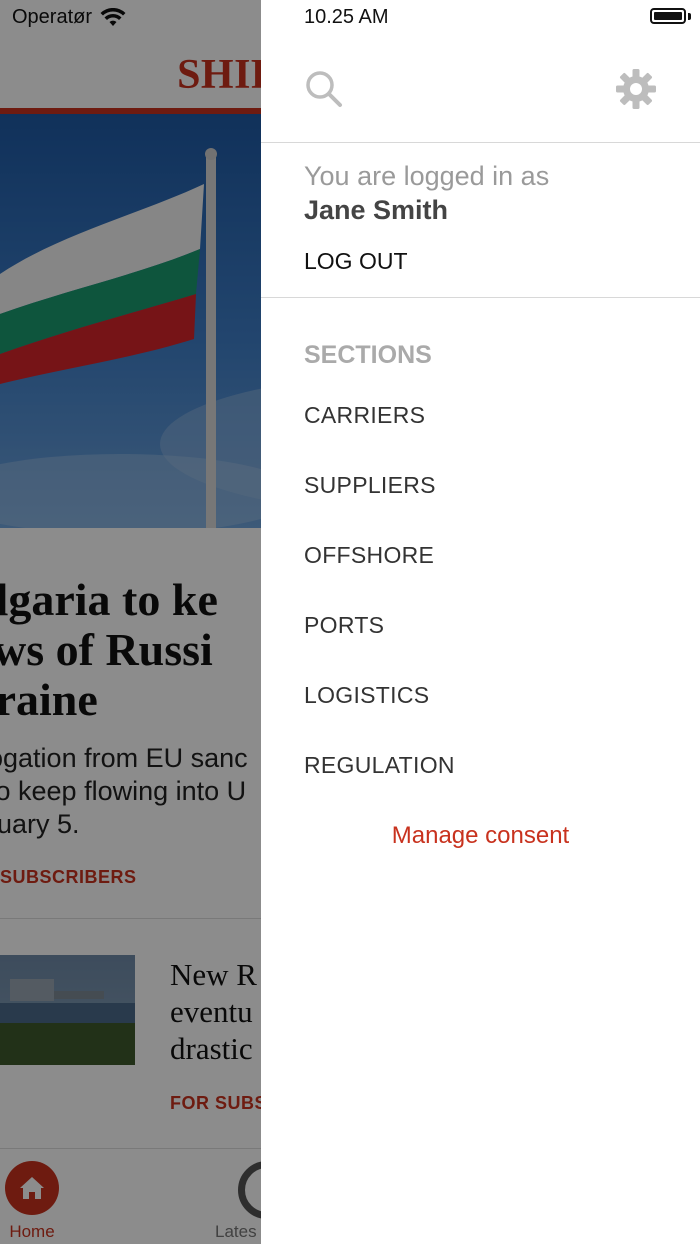 This screenshot has height=1245, width=700. Describe the element at coordinates (370, 485) in the screenshot. I see `section-item-suppliers: SUPPLIERS` at that location.